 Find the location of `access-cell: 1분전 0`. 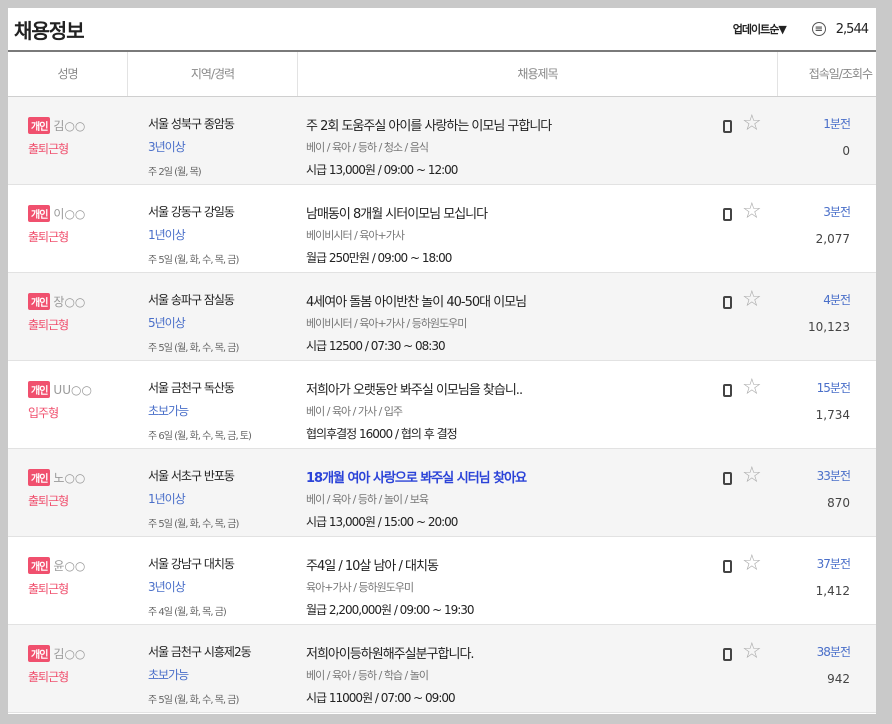

access-cell: 1분전 0 is located at coordinates (827, 140).